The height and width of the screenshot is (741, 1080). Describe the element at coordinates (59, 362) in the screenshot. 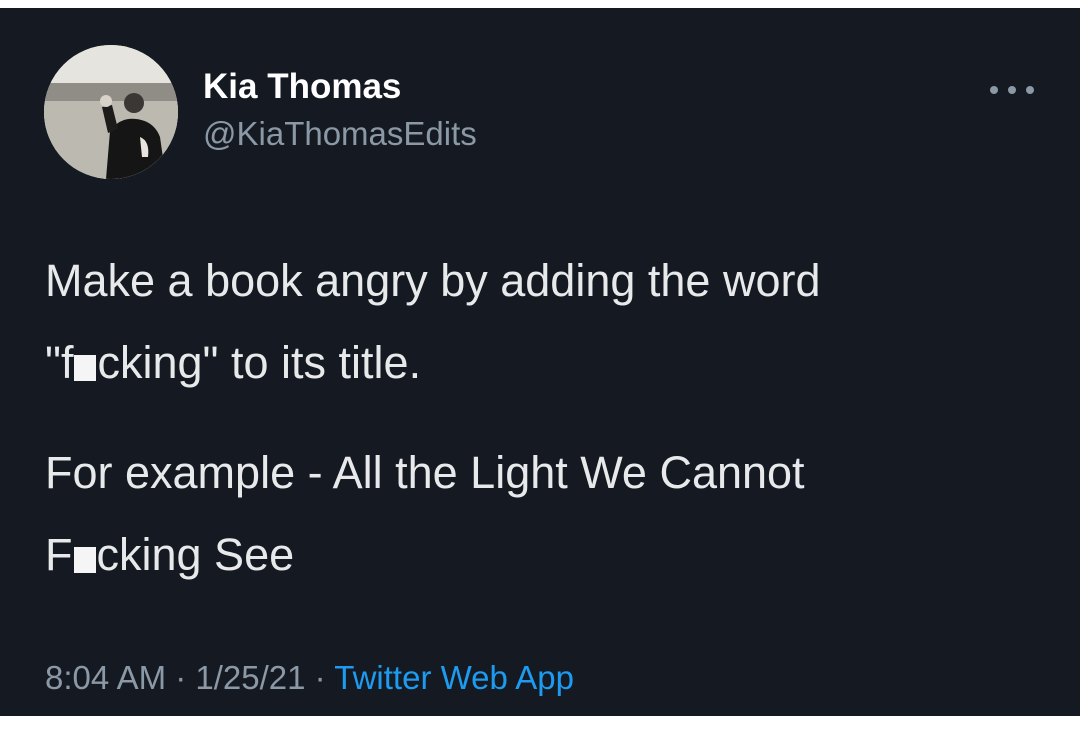

I see `tweet-text-fragment: "f` at that location.